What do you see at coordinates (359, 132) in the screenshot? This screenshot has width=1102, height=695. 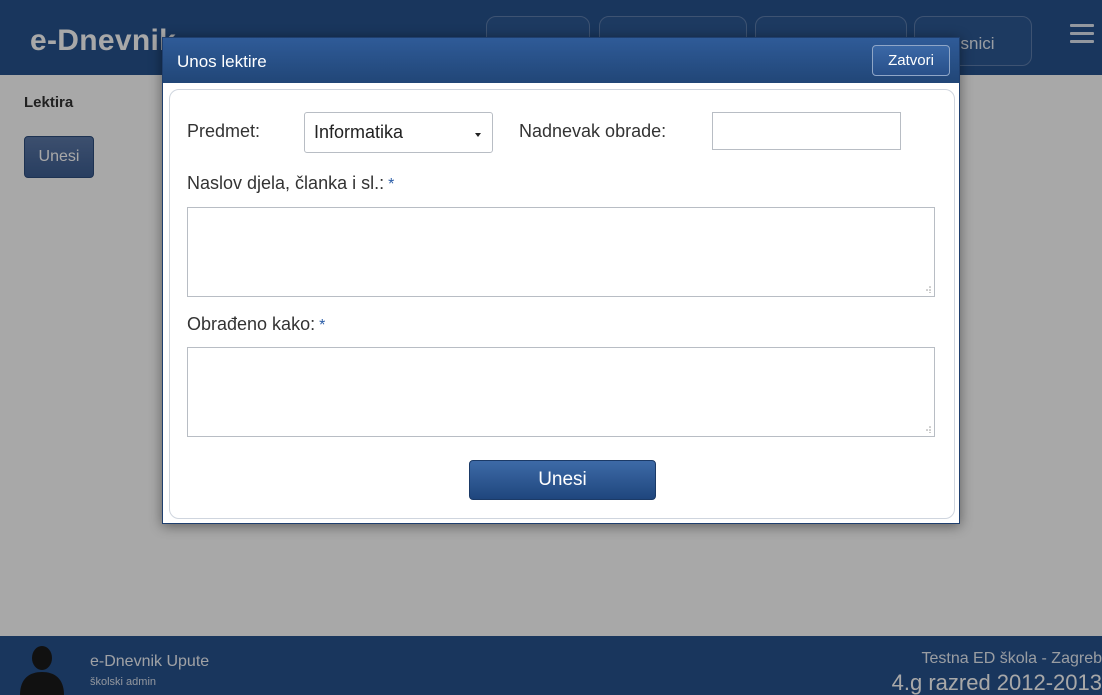 I see `subject-select-value: Informatika` at bounding box center [359, 132].